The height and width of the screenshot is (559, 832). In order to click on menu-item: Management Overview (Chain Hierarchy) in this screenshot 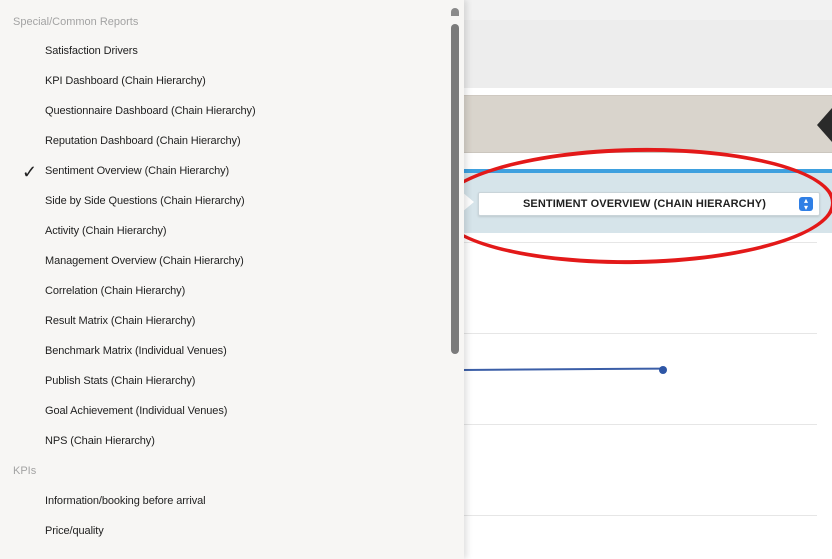, I will do `click(225, 261)`.